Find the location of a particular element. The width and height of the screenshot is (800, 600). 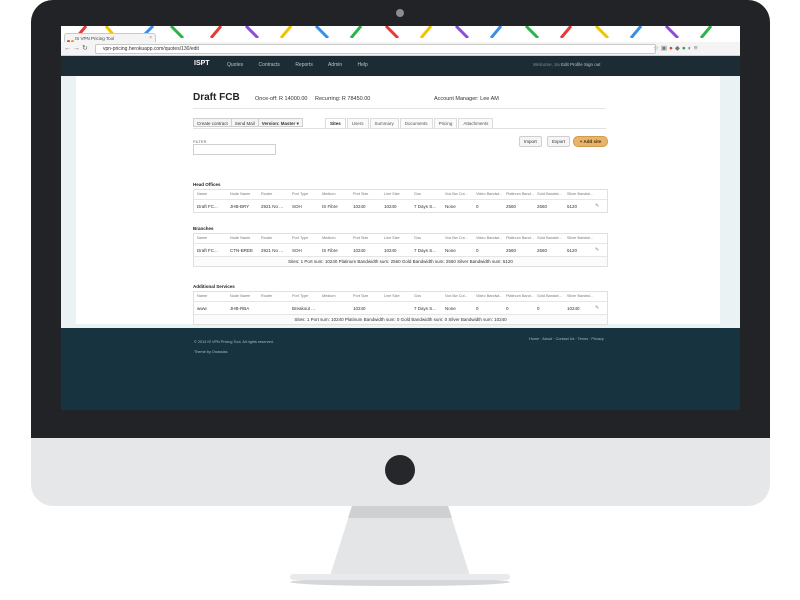

page-title: Draft FCB is located at coordinates (216, 97).